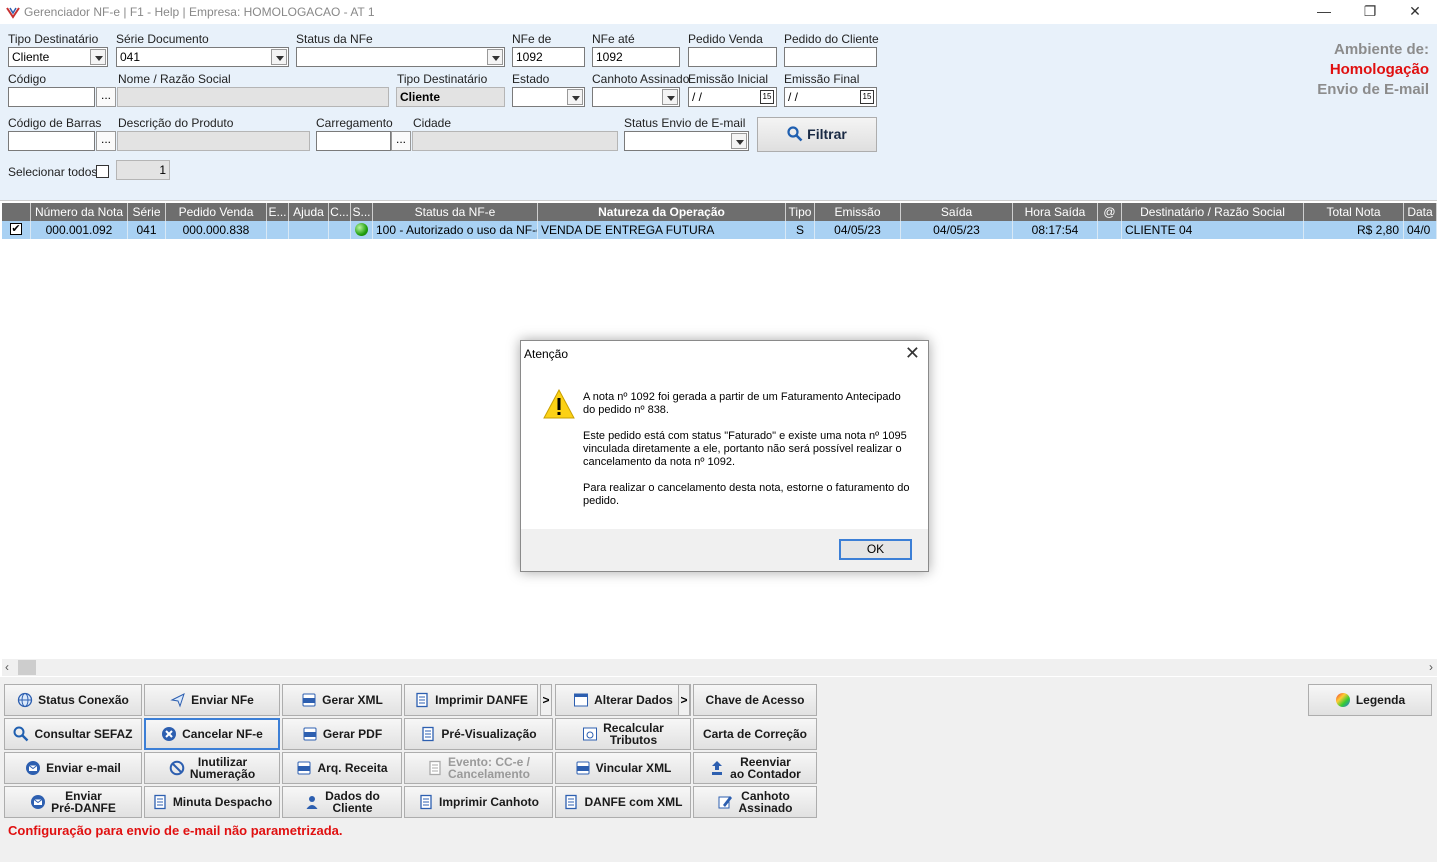 The height and width of the screenshot is (862, 1437). I want to click on col-natureza: Natureza da Operação, so click(662, 212).